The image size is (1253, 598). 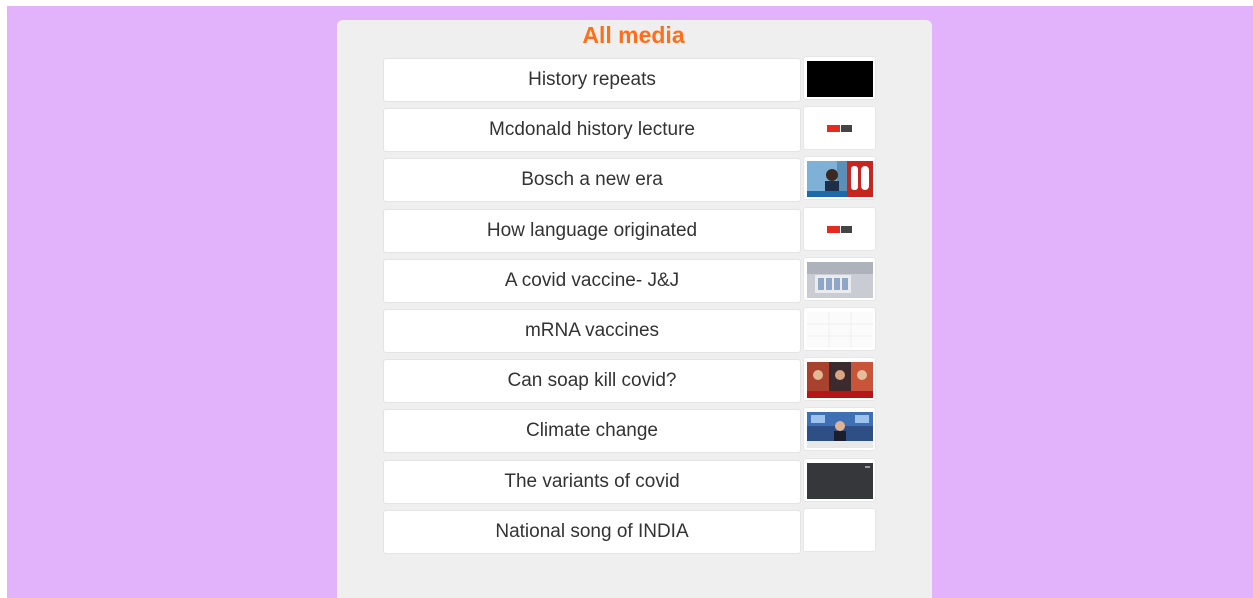 What do you see at coordinates (592, 531) in the screenshot?
I see `media-title: National song of INDIA` at bounding box center [592, 531].